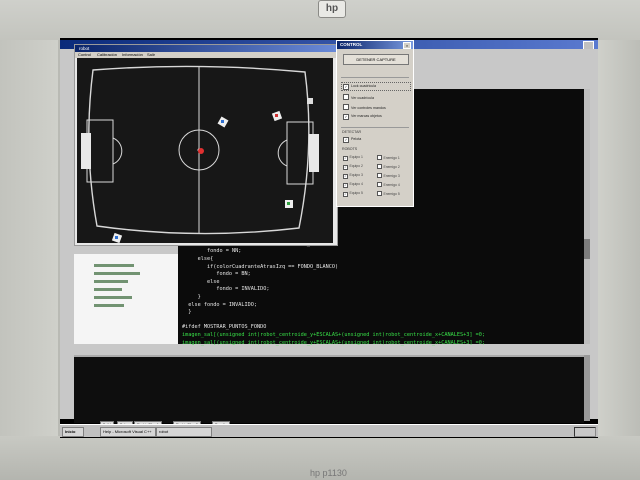 Image resolution: width=640 pixels, height=480 pixels. What do you see at coordinates (356, 175) in the screenshot?
I see `checkbox-label: Equipo 3` at bounding box center [356, 175].